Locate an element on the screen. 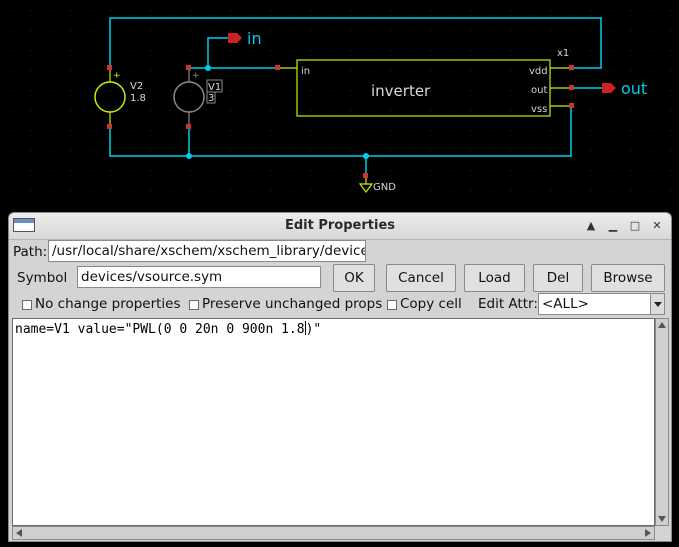 The width and height of the screenshot is (679, 547). del-button: Del is located at coordinates (558, 278).